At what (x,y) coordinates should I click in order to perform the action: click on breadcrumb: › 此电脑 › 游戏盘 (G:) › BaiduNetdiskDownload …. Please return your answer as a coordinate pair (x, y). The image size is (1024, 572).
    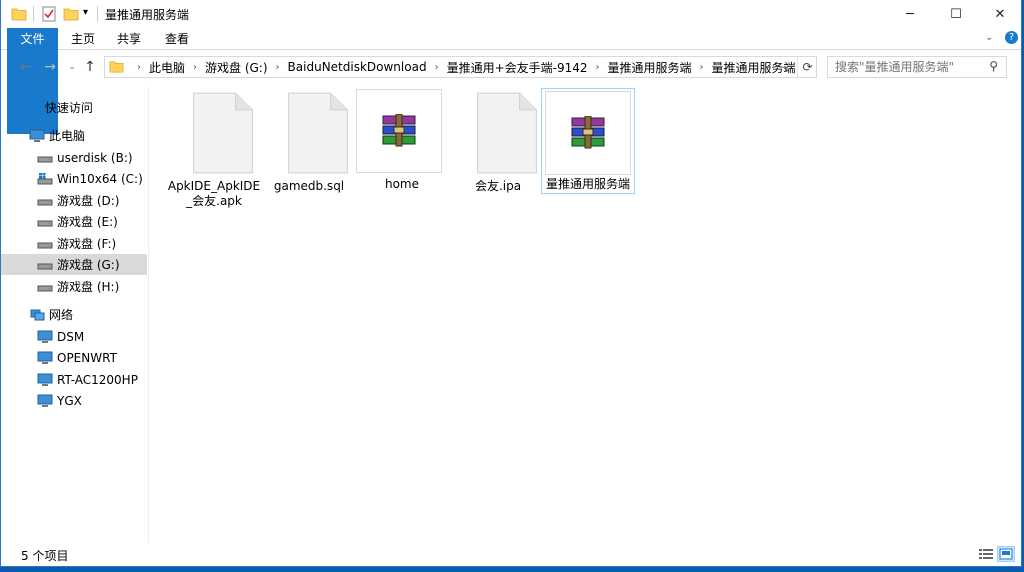
    Looking at the image, I should click on (464, 67).